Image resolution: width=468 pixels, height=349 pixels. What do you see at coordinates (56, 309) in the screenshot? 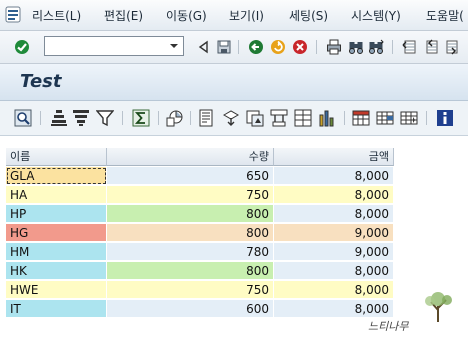
I see `cell-name: IT` at bounding box center [56, 309].